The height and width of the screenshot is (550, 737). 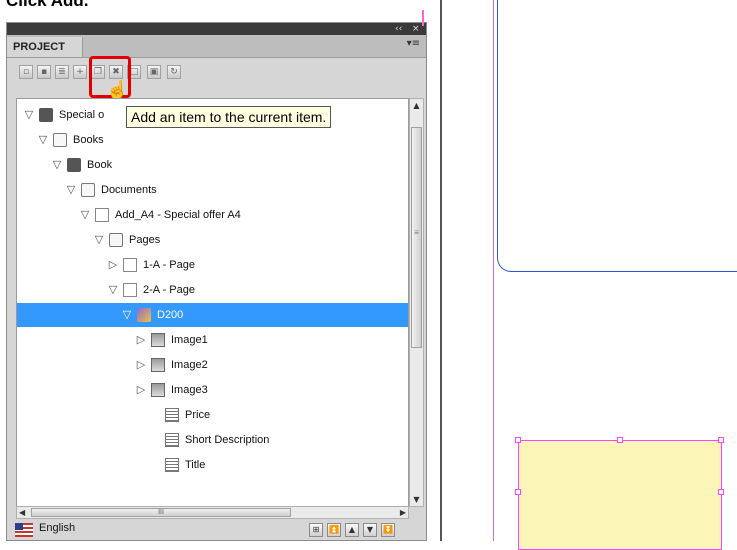 I want to click on doc-icon, so click(x=102, y=215).